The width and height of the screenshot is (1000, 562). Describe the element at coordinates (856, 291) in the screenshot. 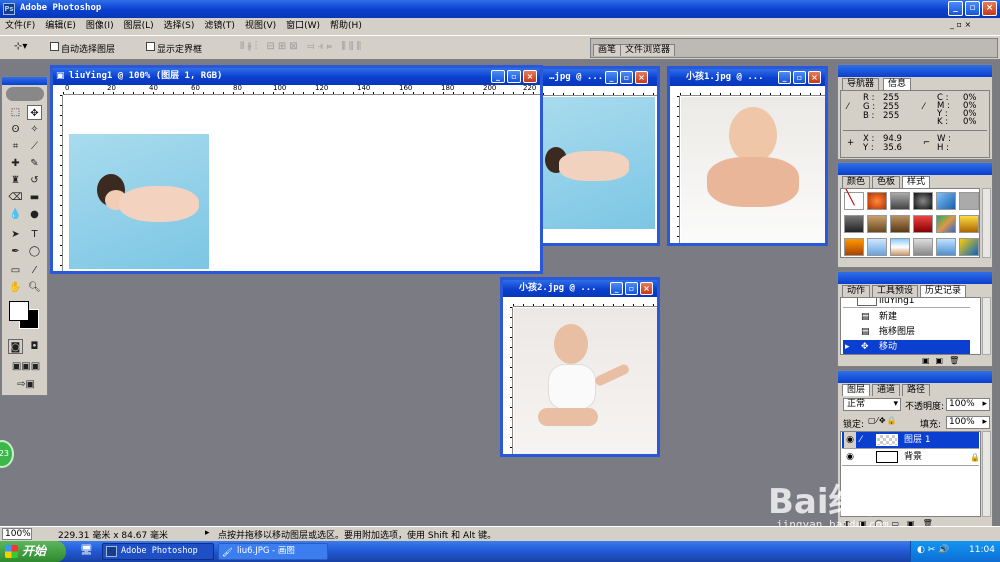

I see `tab-actions: 动作` at that location.